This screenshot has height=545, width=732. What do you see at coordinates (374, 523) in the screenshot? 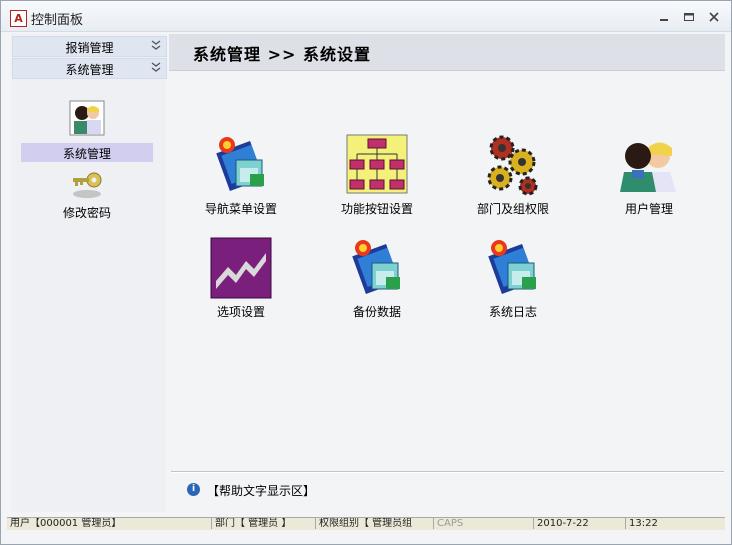
I see `status-permission-group: 权限组别【 管理员组` at bounding box center [374, 523].